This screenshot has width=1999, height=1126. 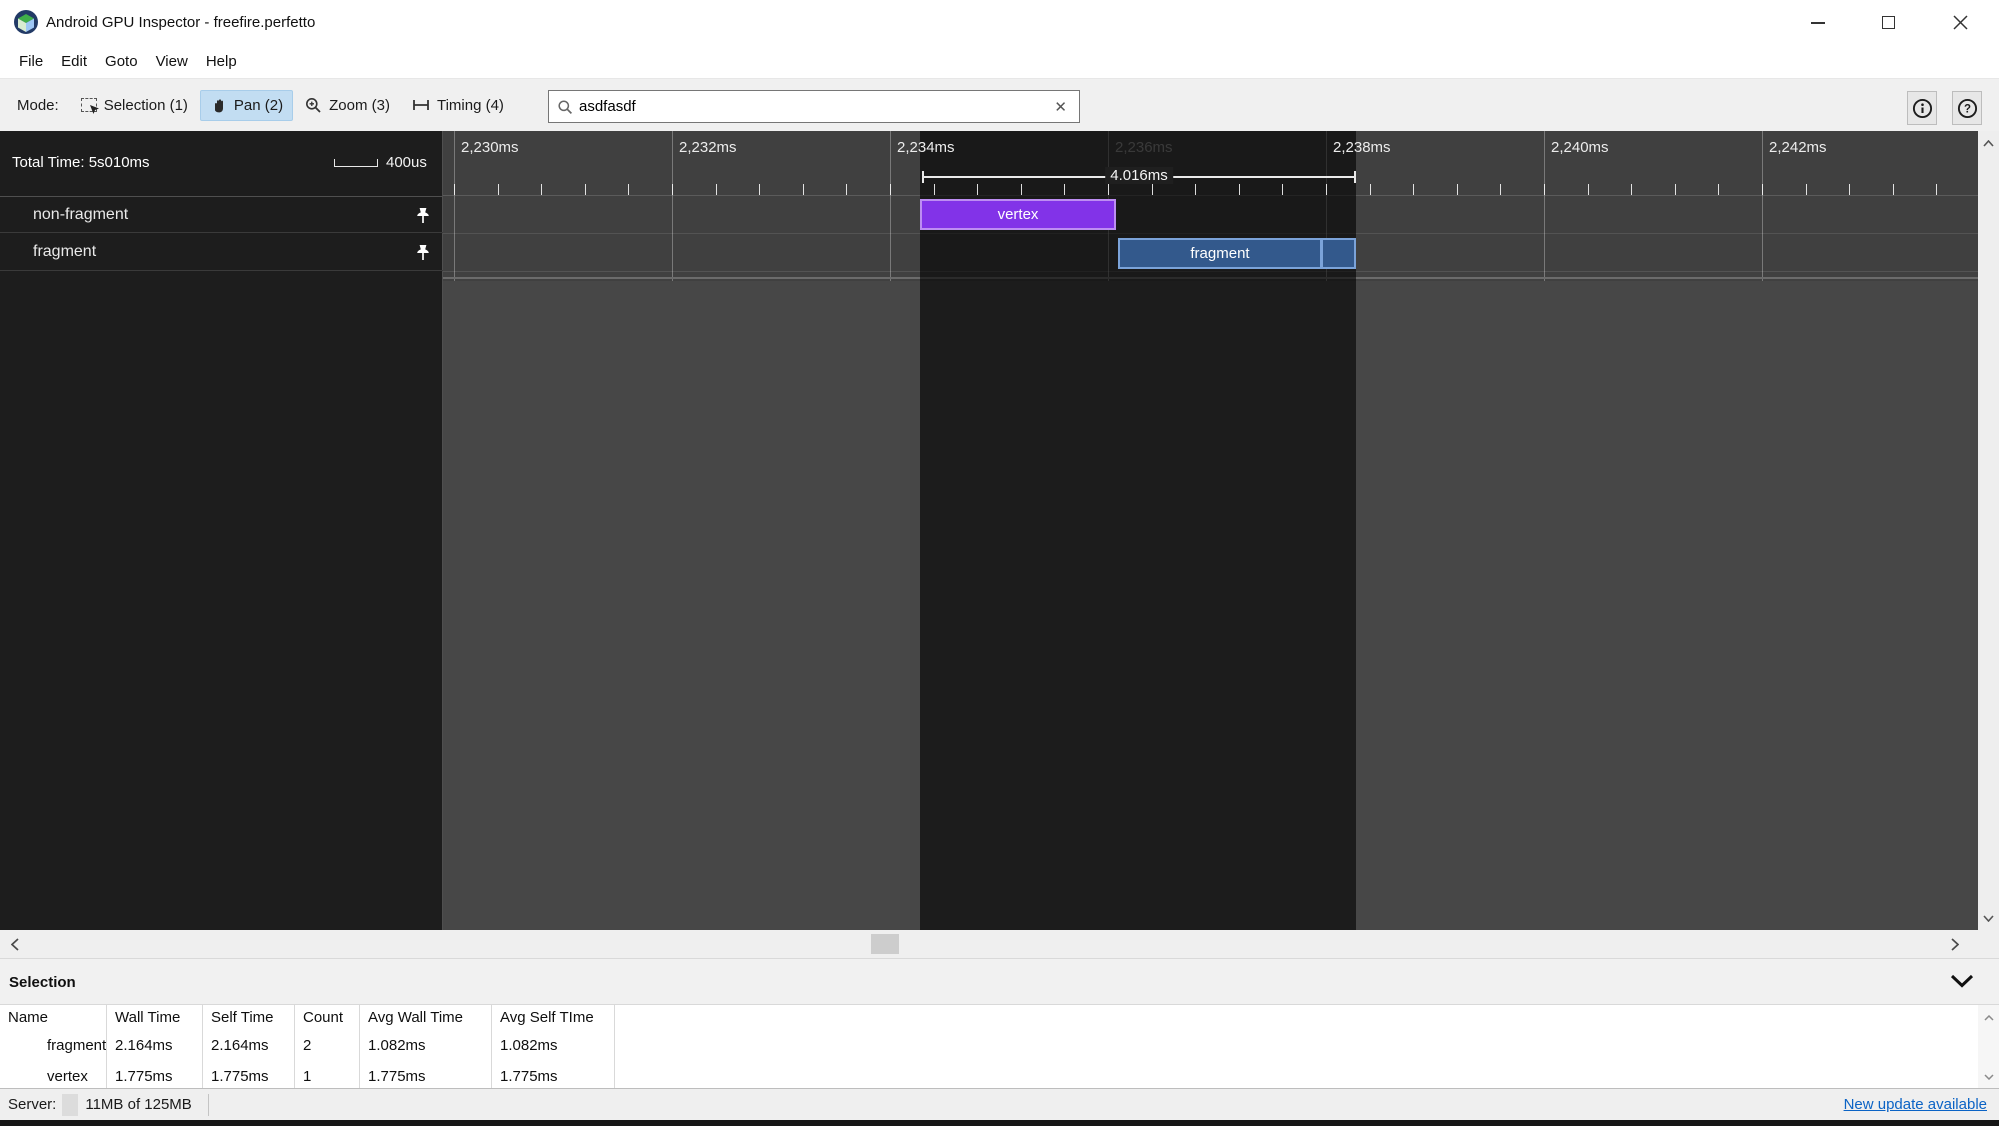 I want to click on total-time-label: Total Time: 5s010ms, so click(x=81, y=162).